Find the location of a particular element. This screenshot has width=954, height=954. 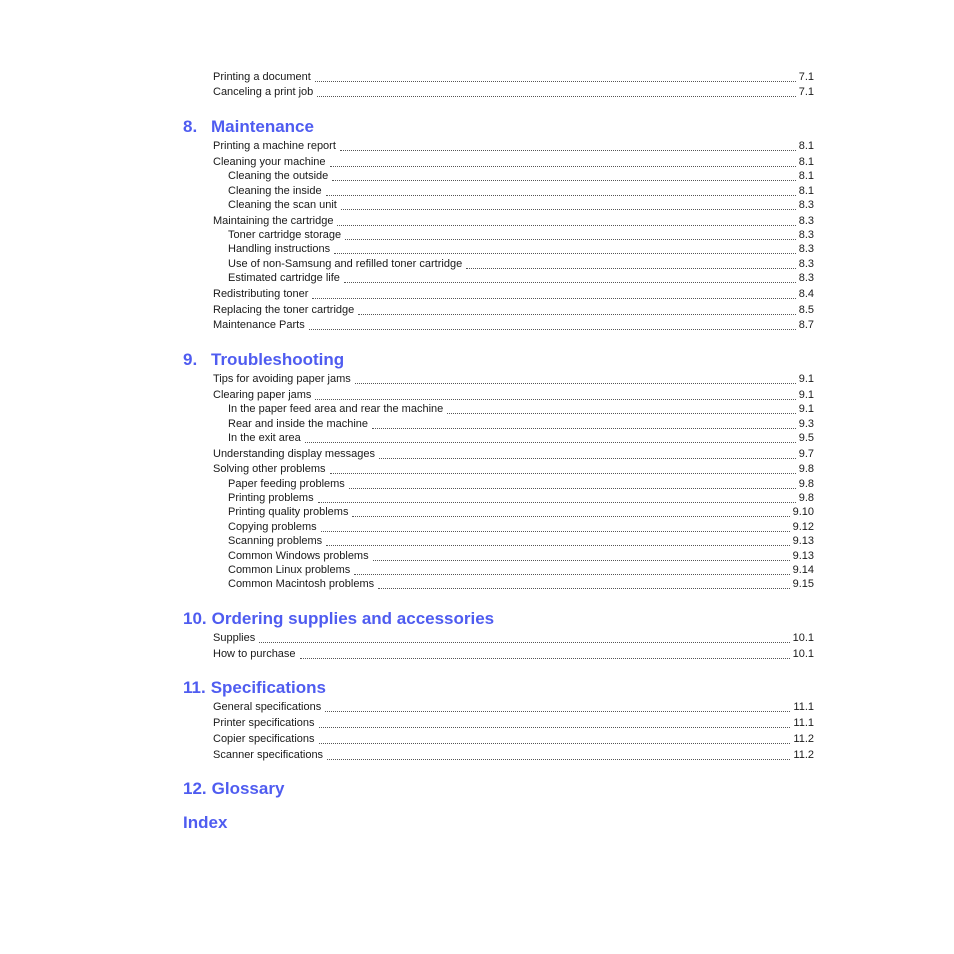

toc-entry-title: Common Linux problems is located at coordinates (291, 570).